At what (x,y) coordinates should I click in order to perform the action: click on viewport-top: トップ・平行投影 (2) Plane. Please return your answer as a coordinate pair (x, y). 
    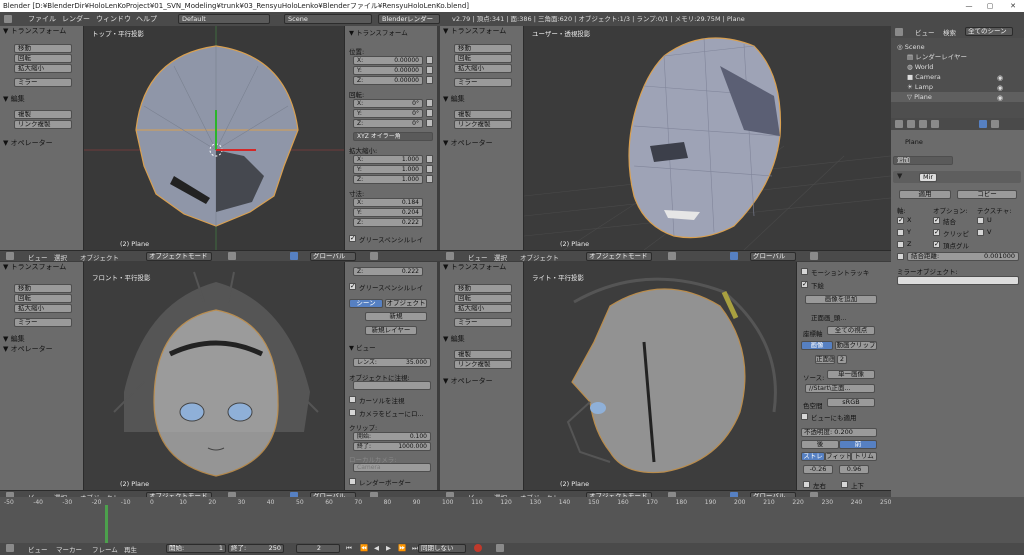
    Looking at the image, I should click on (214, 138).